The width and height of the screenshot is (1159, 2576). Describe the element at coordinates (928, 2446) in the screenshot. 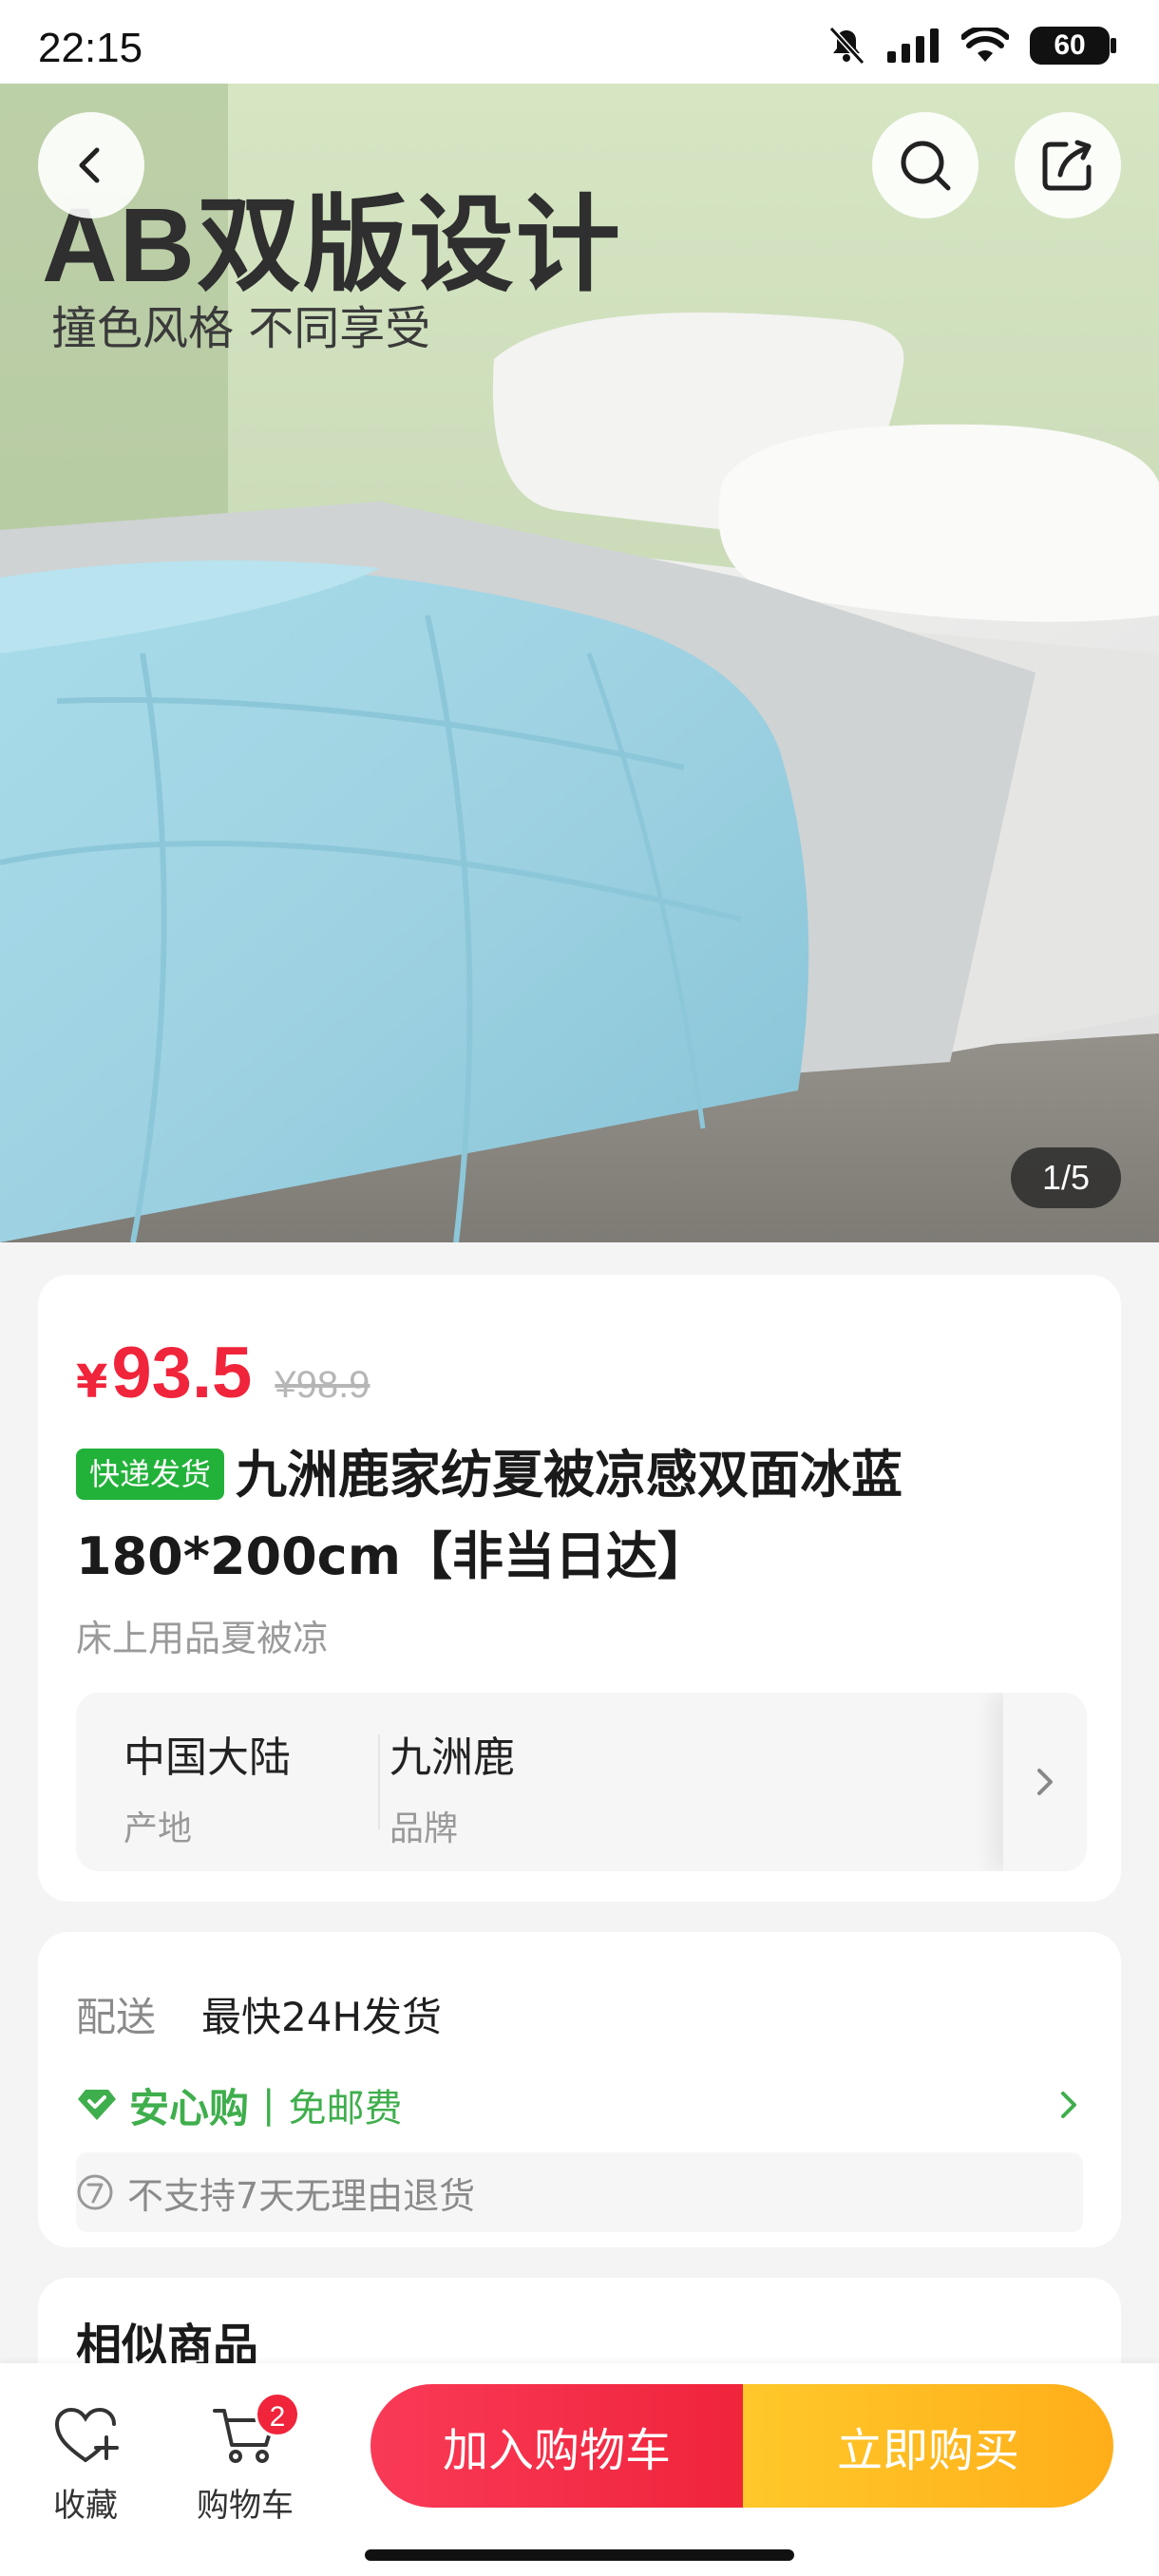

I see `buy-now-button: 立即购买` at that location.